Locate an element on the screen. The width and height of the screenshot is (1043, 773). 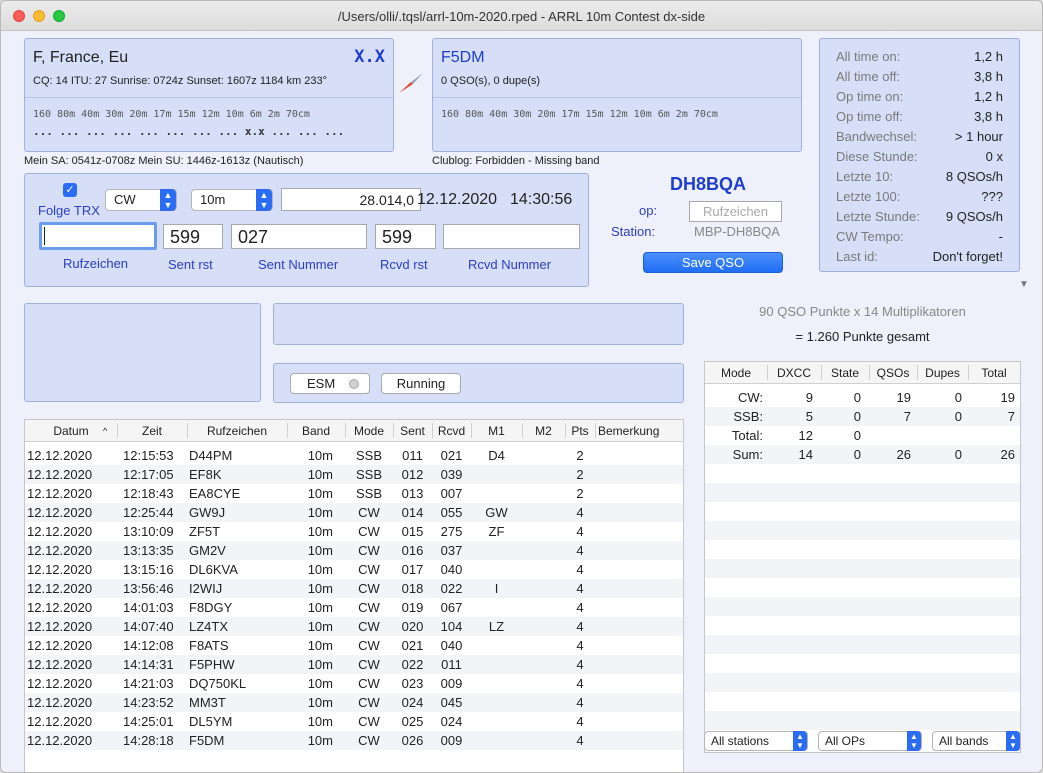
summary-header-state: State is located at coordinates (845, 373).